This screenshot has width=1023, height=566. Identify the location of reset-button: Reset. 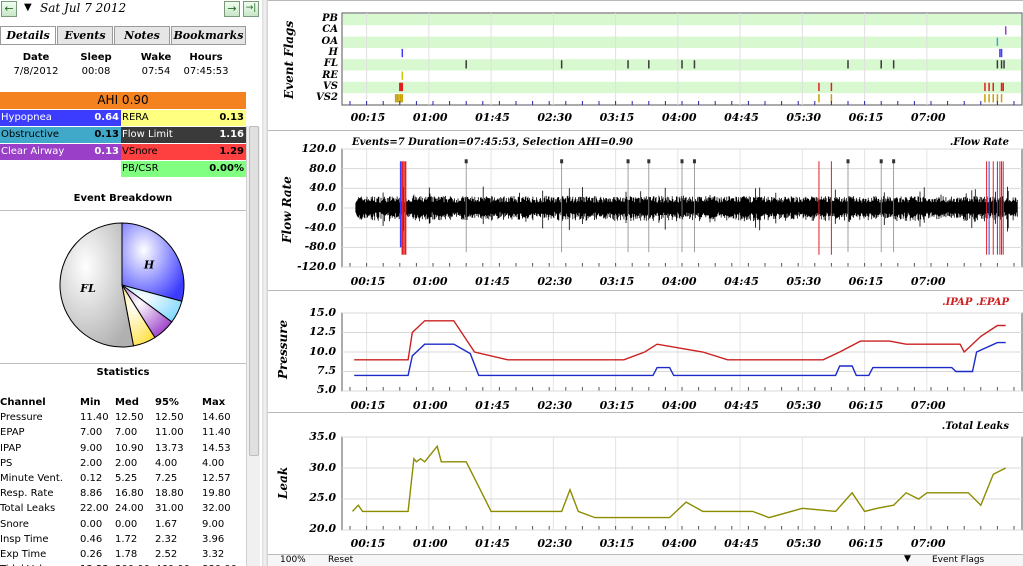
(340, 560).